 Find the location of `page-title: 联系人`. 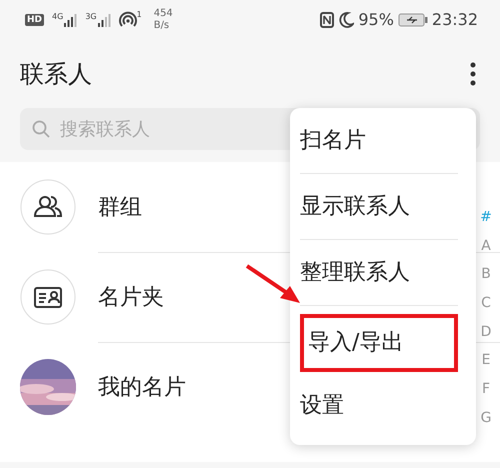

page-title: 联系人 is located at coordinates (56, 74).